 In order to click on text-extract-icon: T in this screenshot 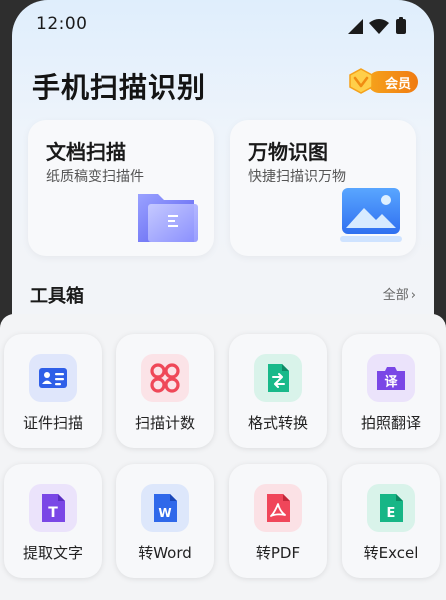, I will do `click(53, 508)`.